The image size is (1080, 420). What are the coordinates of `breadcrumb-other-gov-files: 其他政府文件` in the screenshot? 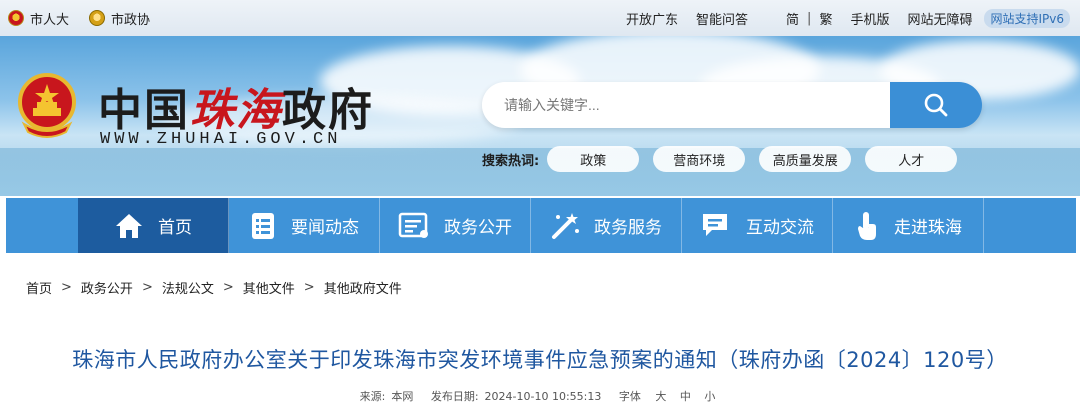 It's located at (363, 287).